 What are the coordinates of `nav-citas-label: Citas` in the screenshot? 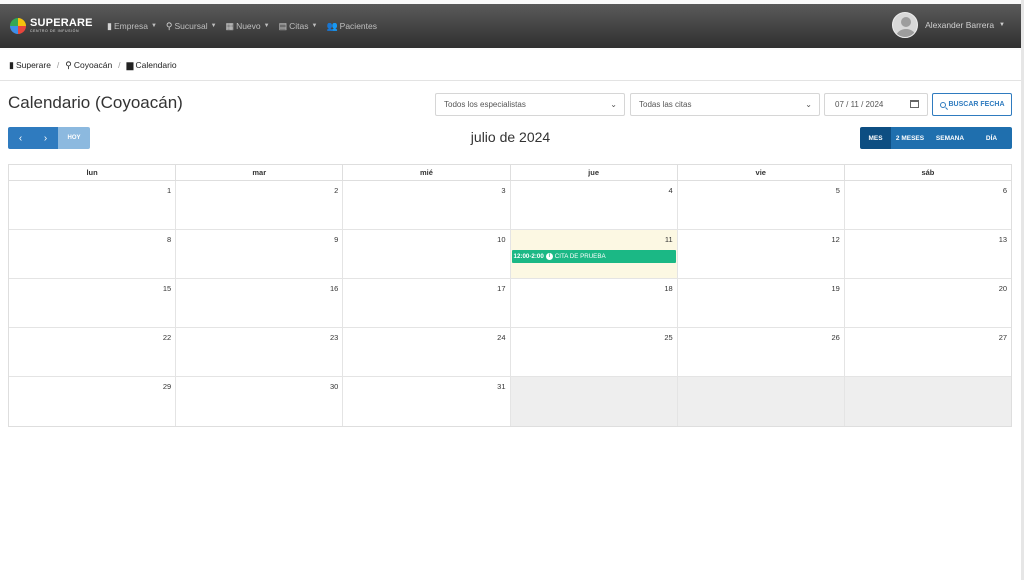 It's located at (299, 26).